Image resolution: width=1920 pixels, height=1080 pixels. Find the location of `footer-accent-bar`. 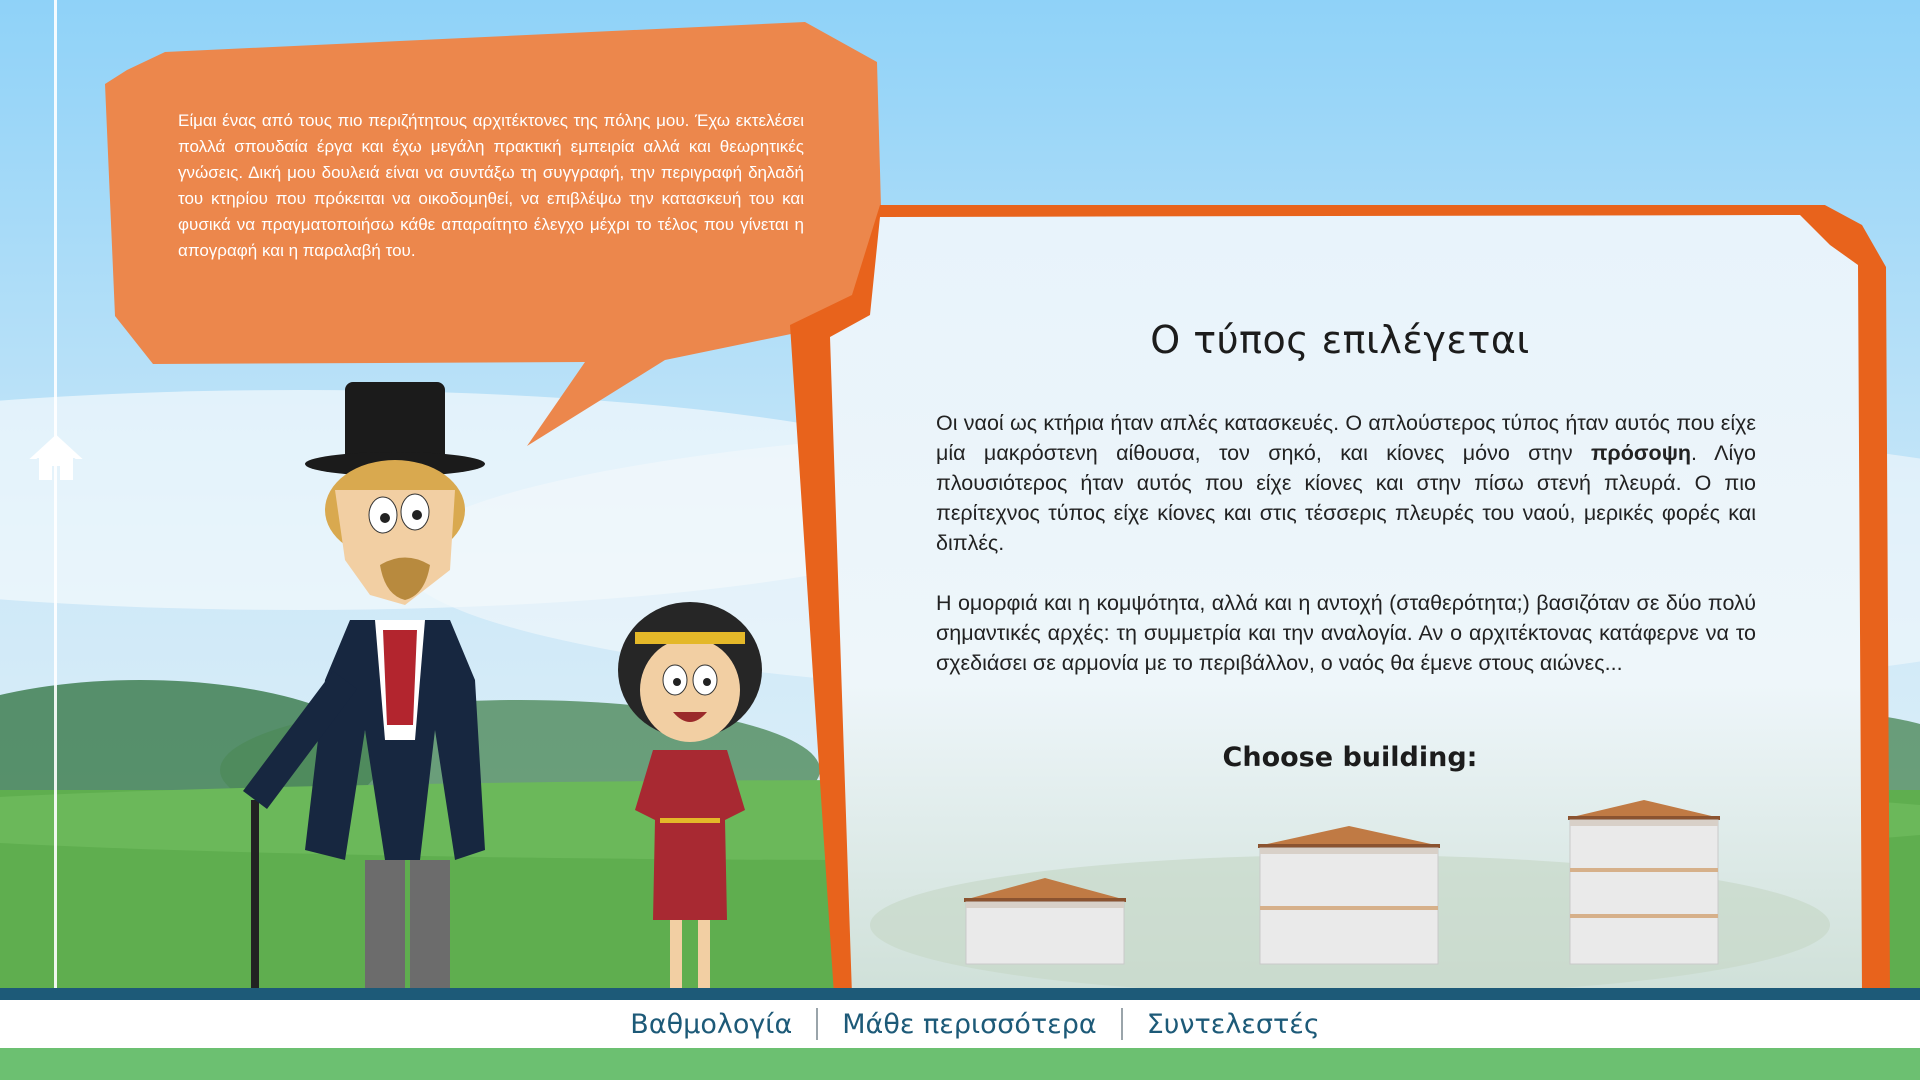

footer-accent-bar is located at coordinates (960, 994).